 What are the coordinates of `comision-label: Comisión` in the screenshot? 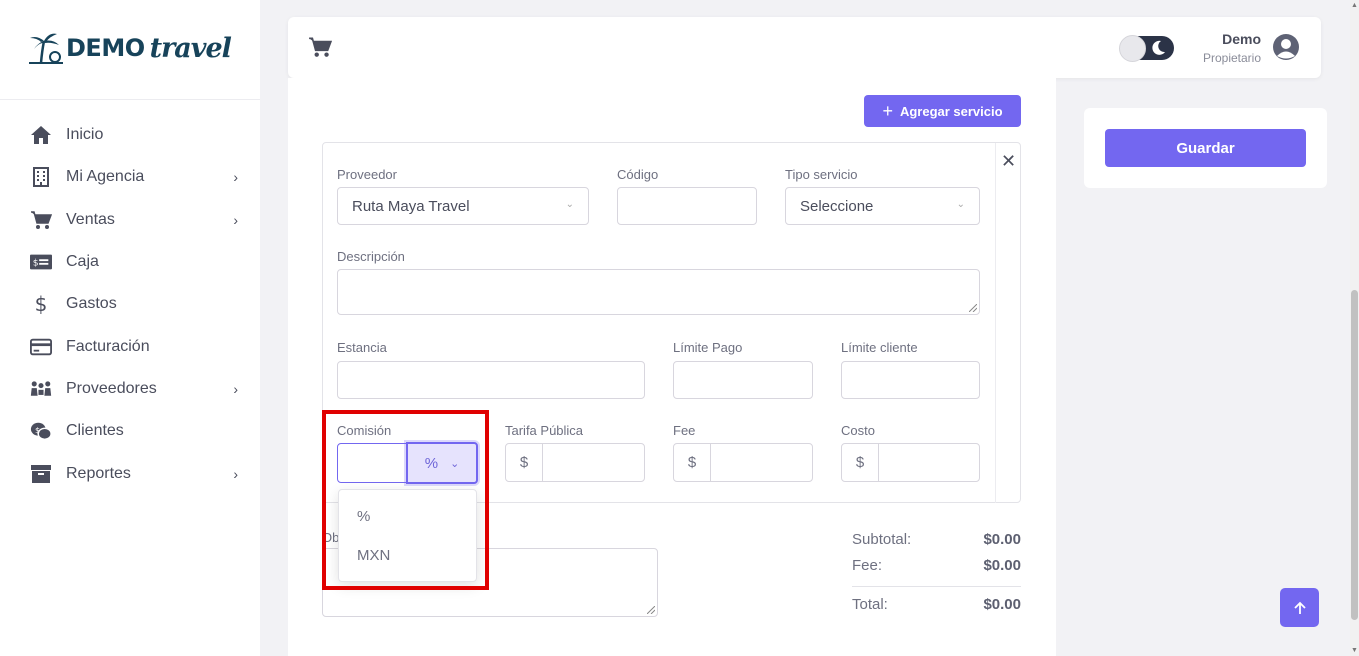 It's located at (364, 430).